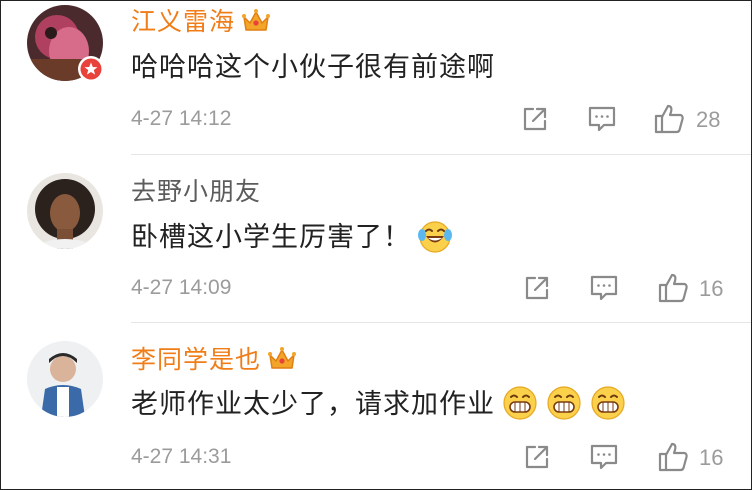  I want to click on comment-text-content: 卧槽这小学生厉害了！, so click(271, 237).